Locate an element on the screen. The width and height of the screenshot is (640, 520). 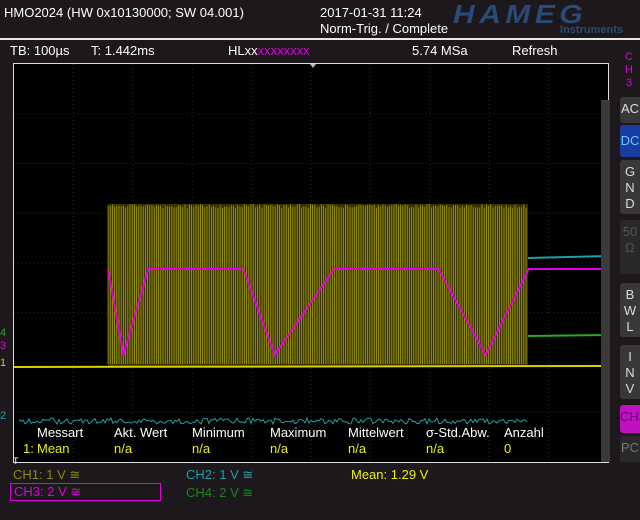
coupling-ac-button: AC is located at coordinates (630, 110).